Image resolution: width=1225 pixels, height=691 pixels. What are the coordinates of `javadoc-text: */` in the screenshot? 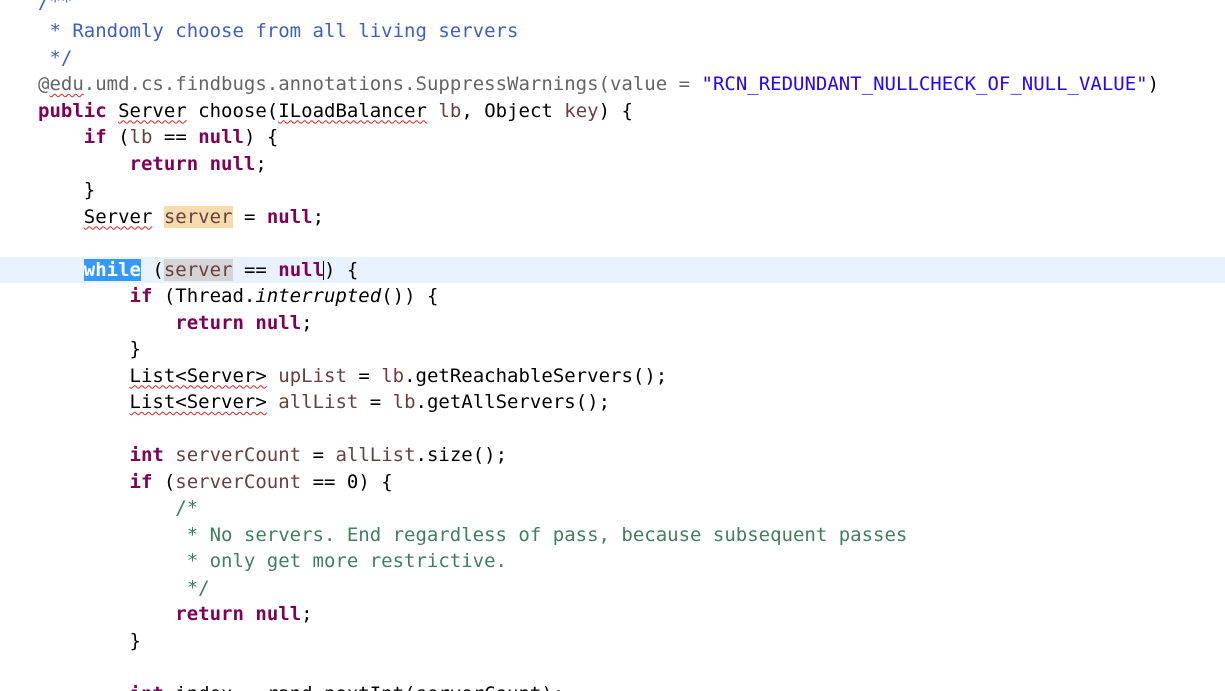 It's located at (55, 57).